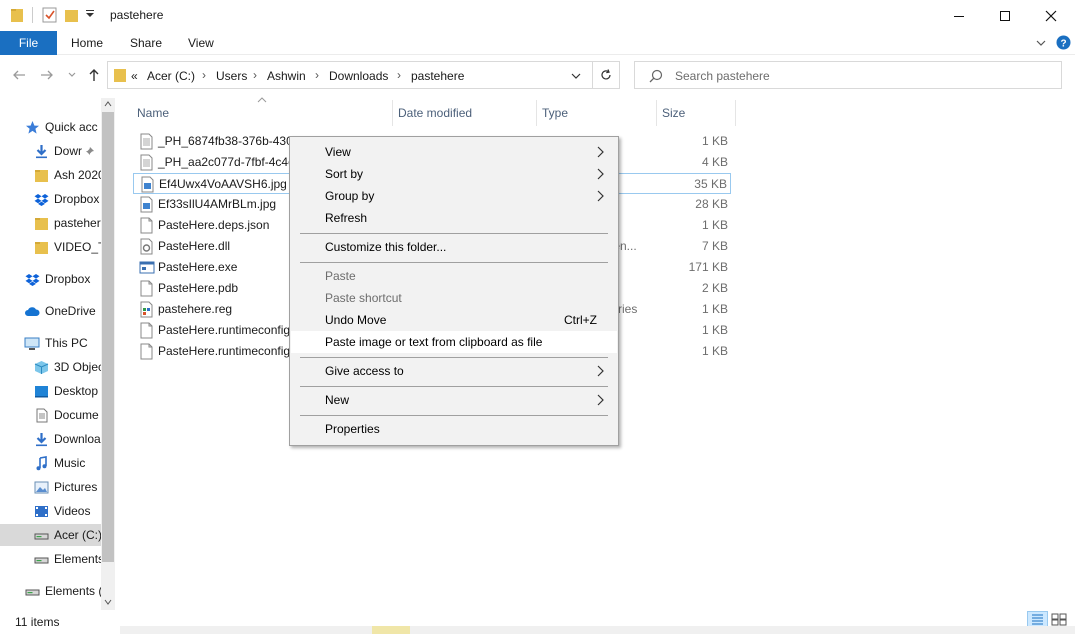 This screenshot has height=634, width=1075. What do you see at coordinates (41, 439) in the screenshot?
I see `download-icon` at bounding box center [41, 439].